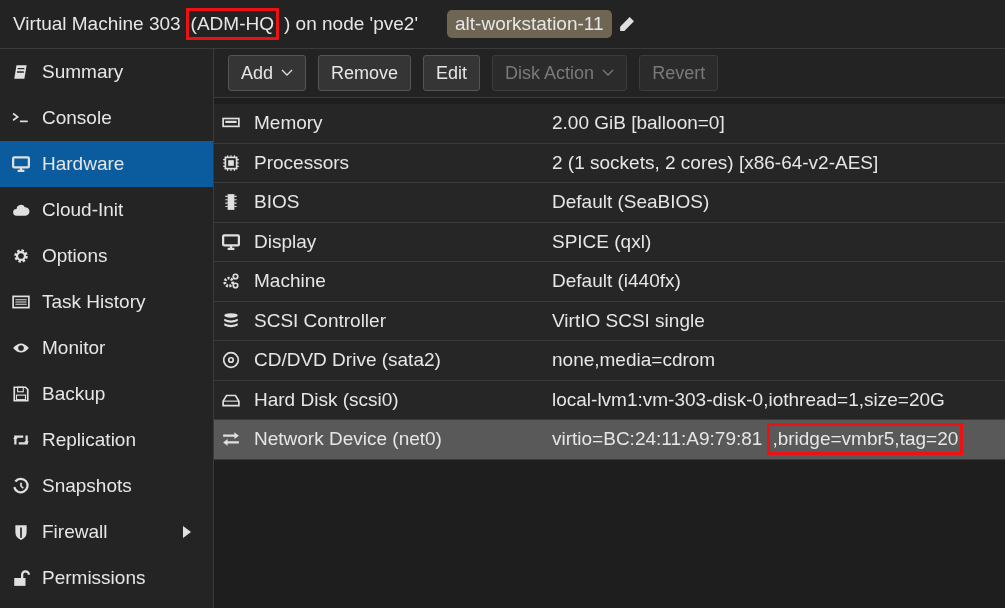 The height and width of the screenshot is (608, 1005). I want to click on sidebar-item: Options, so click(106, 256).